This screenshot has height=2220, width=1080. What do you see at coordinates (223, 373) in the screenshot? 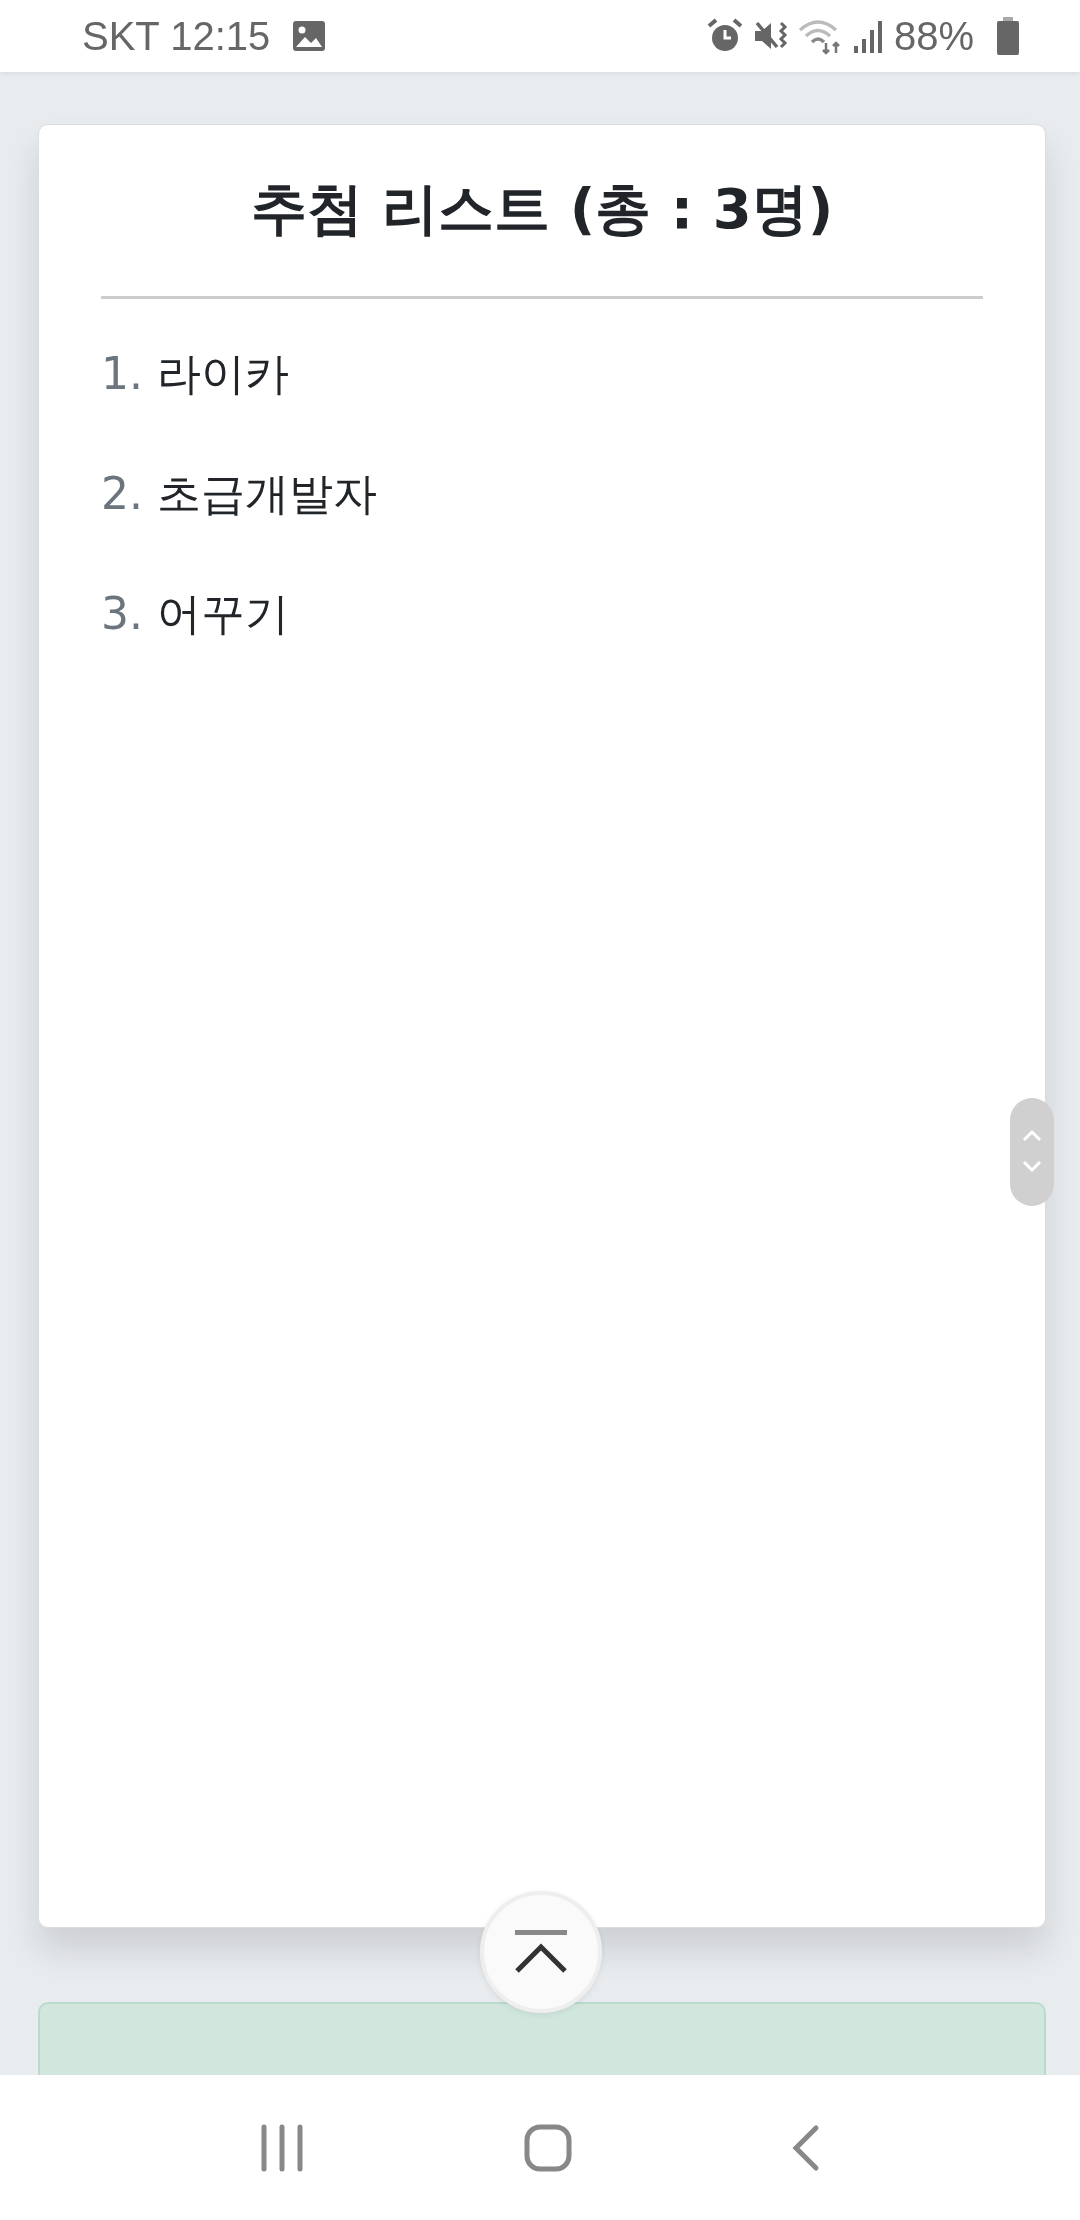
I see `winner-name: 라이카` at bounding box center [223, 373].